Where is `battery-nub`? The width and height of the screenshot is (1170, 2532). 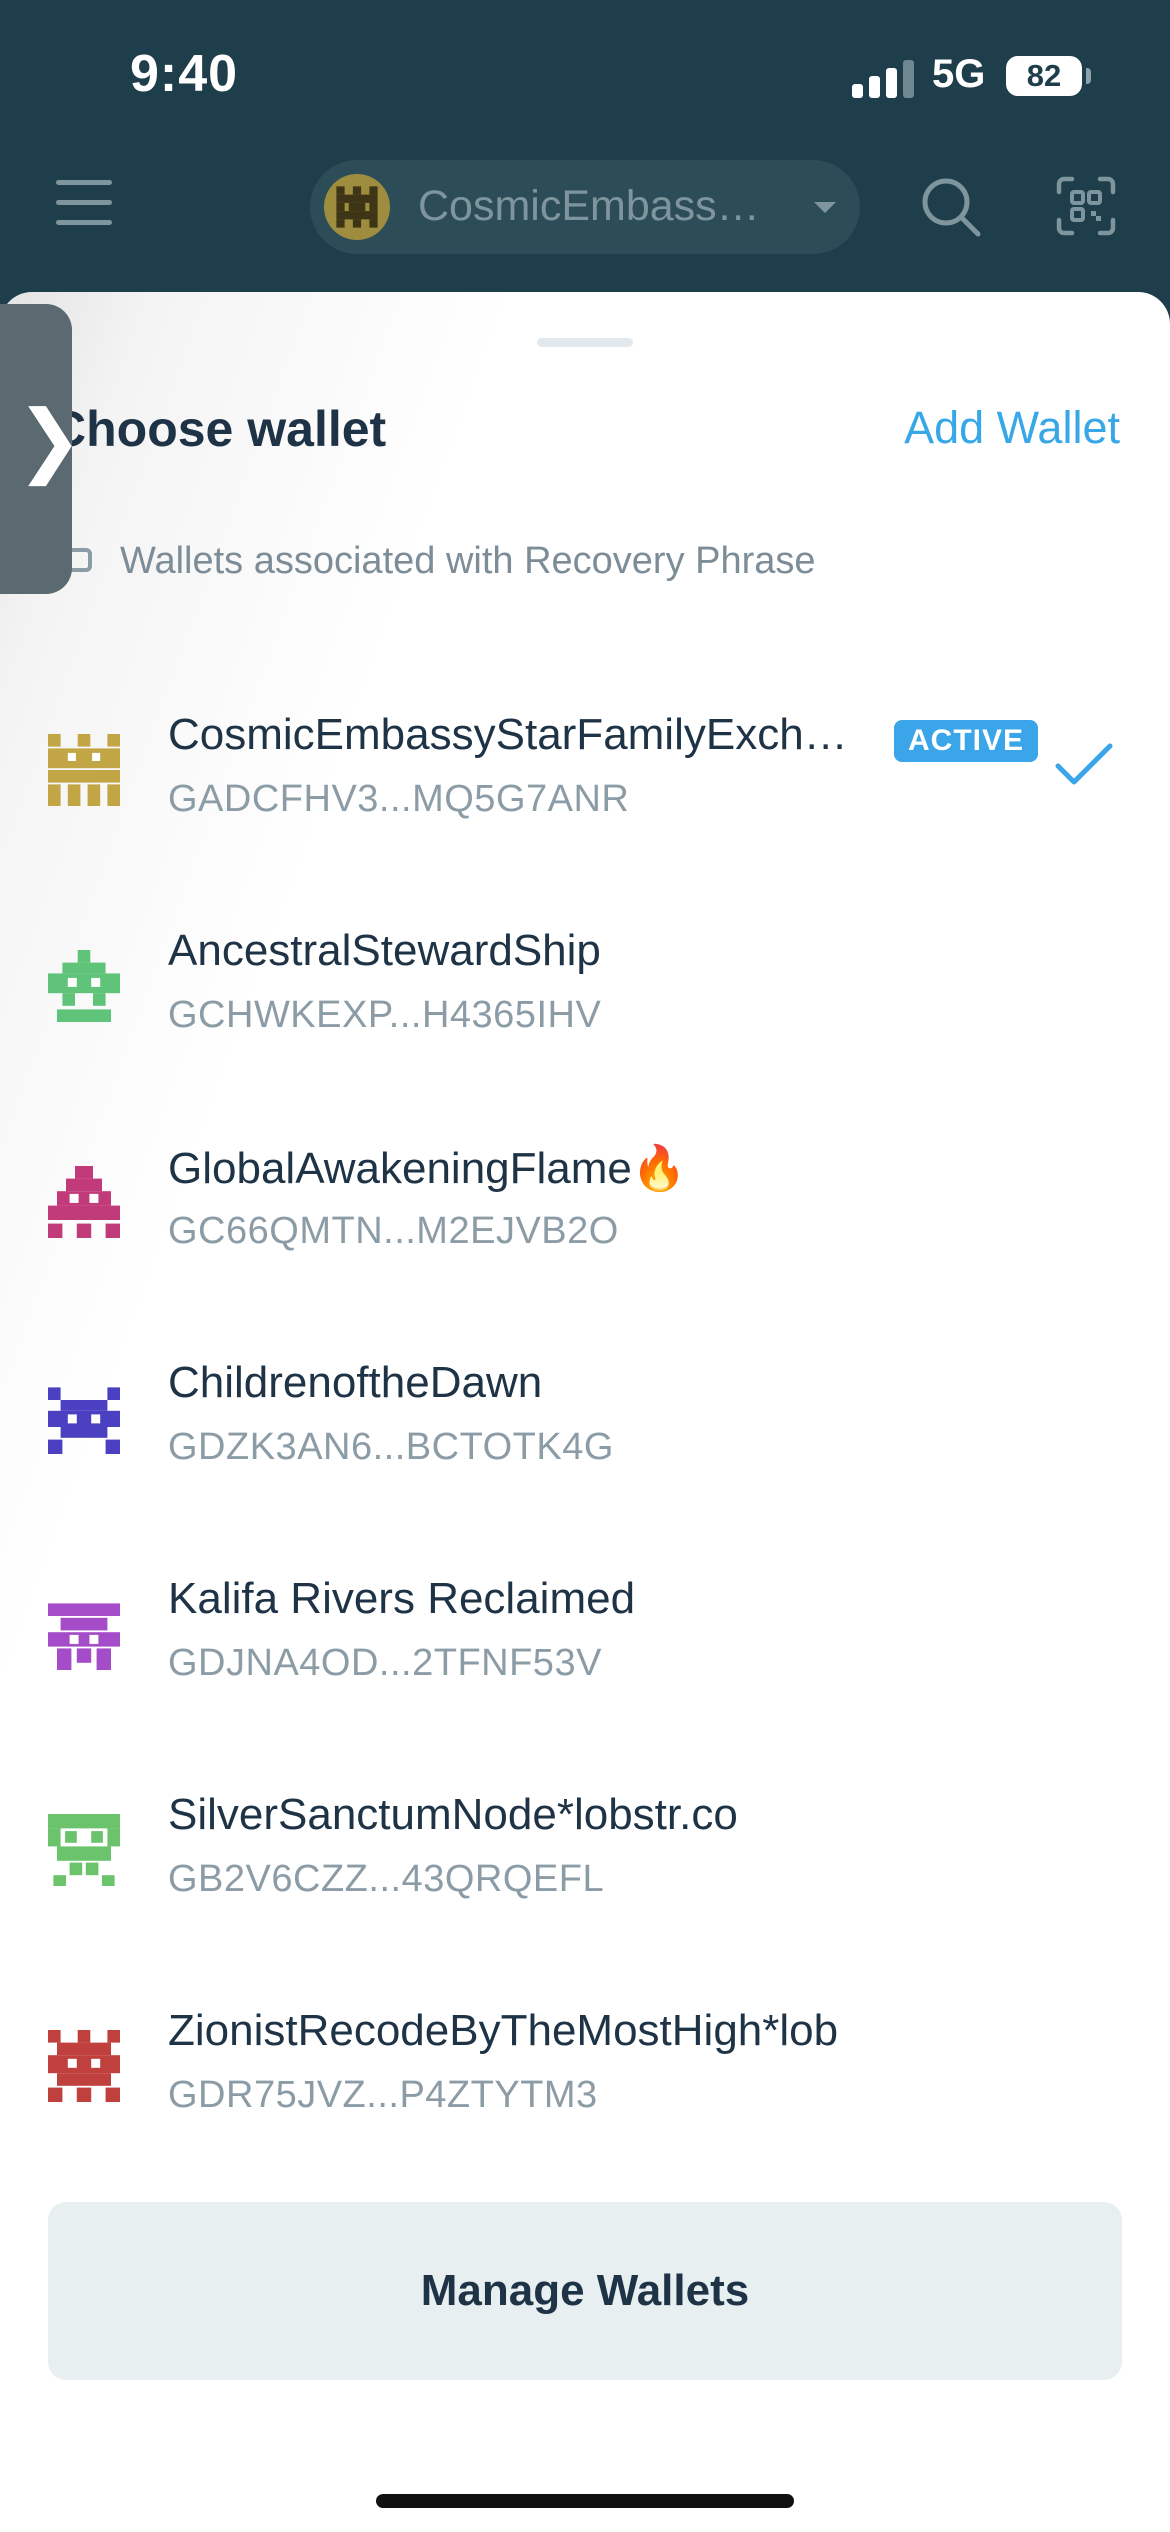
battery-nub is located at coordinates (1088, 76).